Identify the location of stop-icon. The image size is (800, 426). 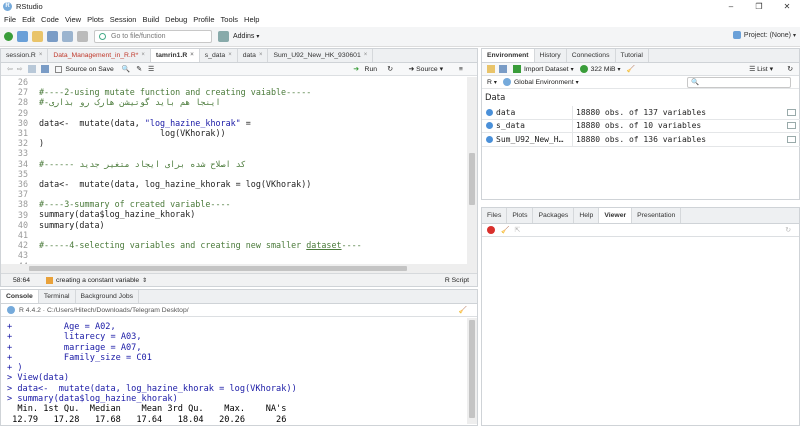
(491, 230).